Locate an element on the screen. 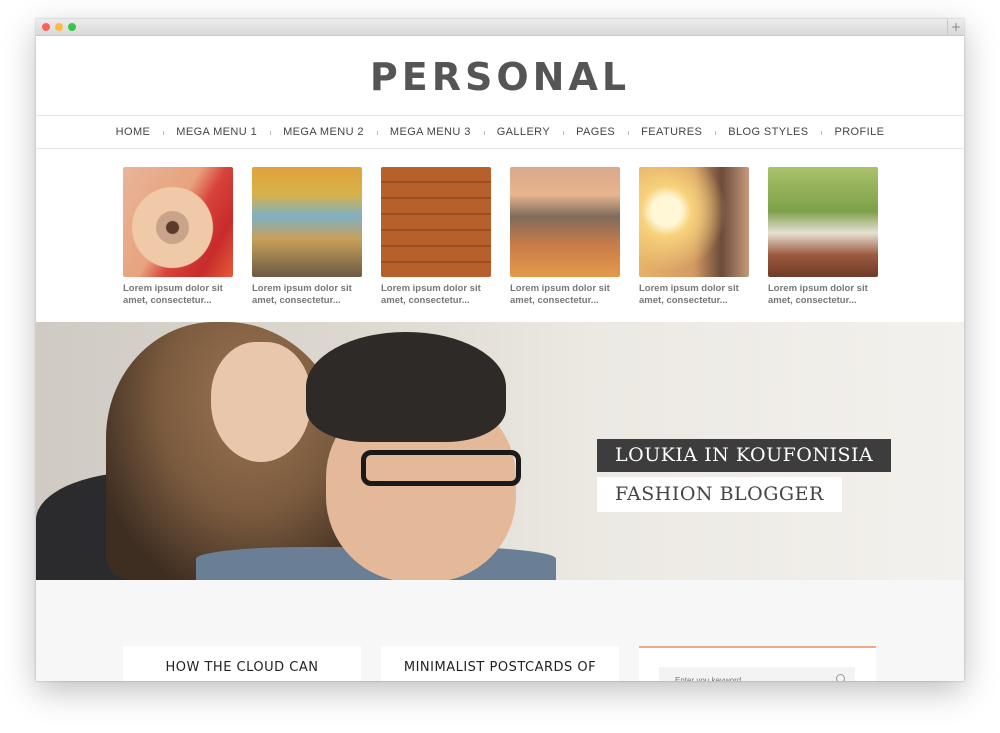 The image size is (1000, 733). hero-photo-glasses is located at coordinates (441, 468).